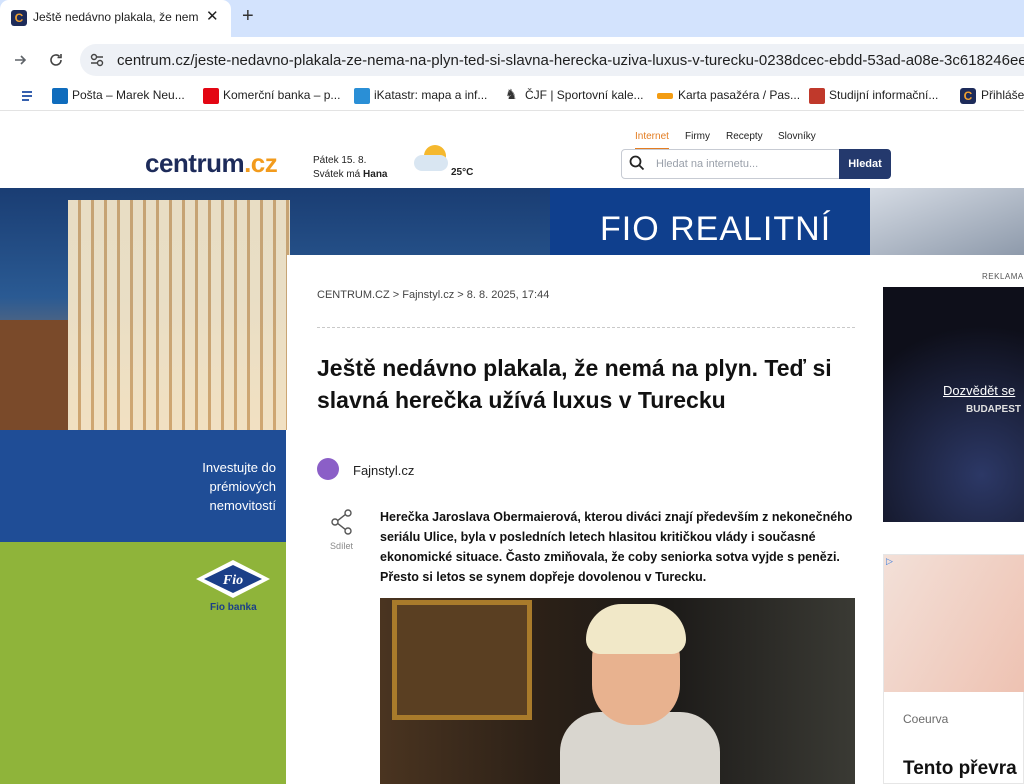 This screenshot has height=784, width=1024. I want to click on fio-logo-text: Fio, so click(232, 580).